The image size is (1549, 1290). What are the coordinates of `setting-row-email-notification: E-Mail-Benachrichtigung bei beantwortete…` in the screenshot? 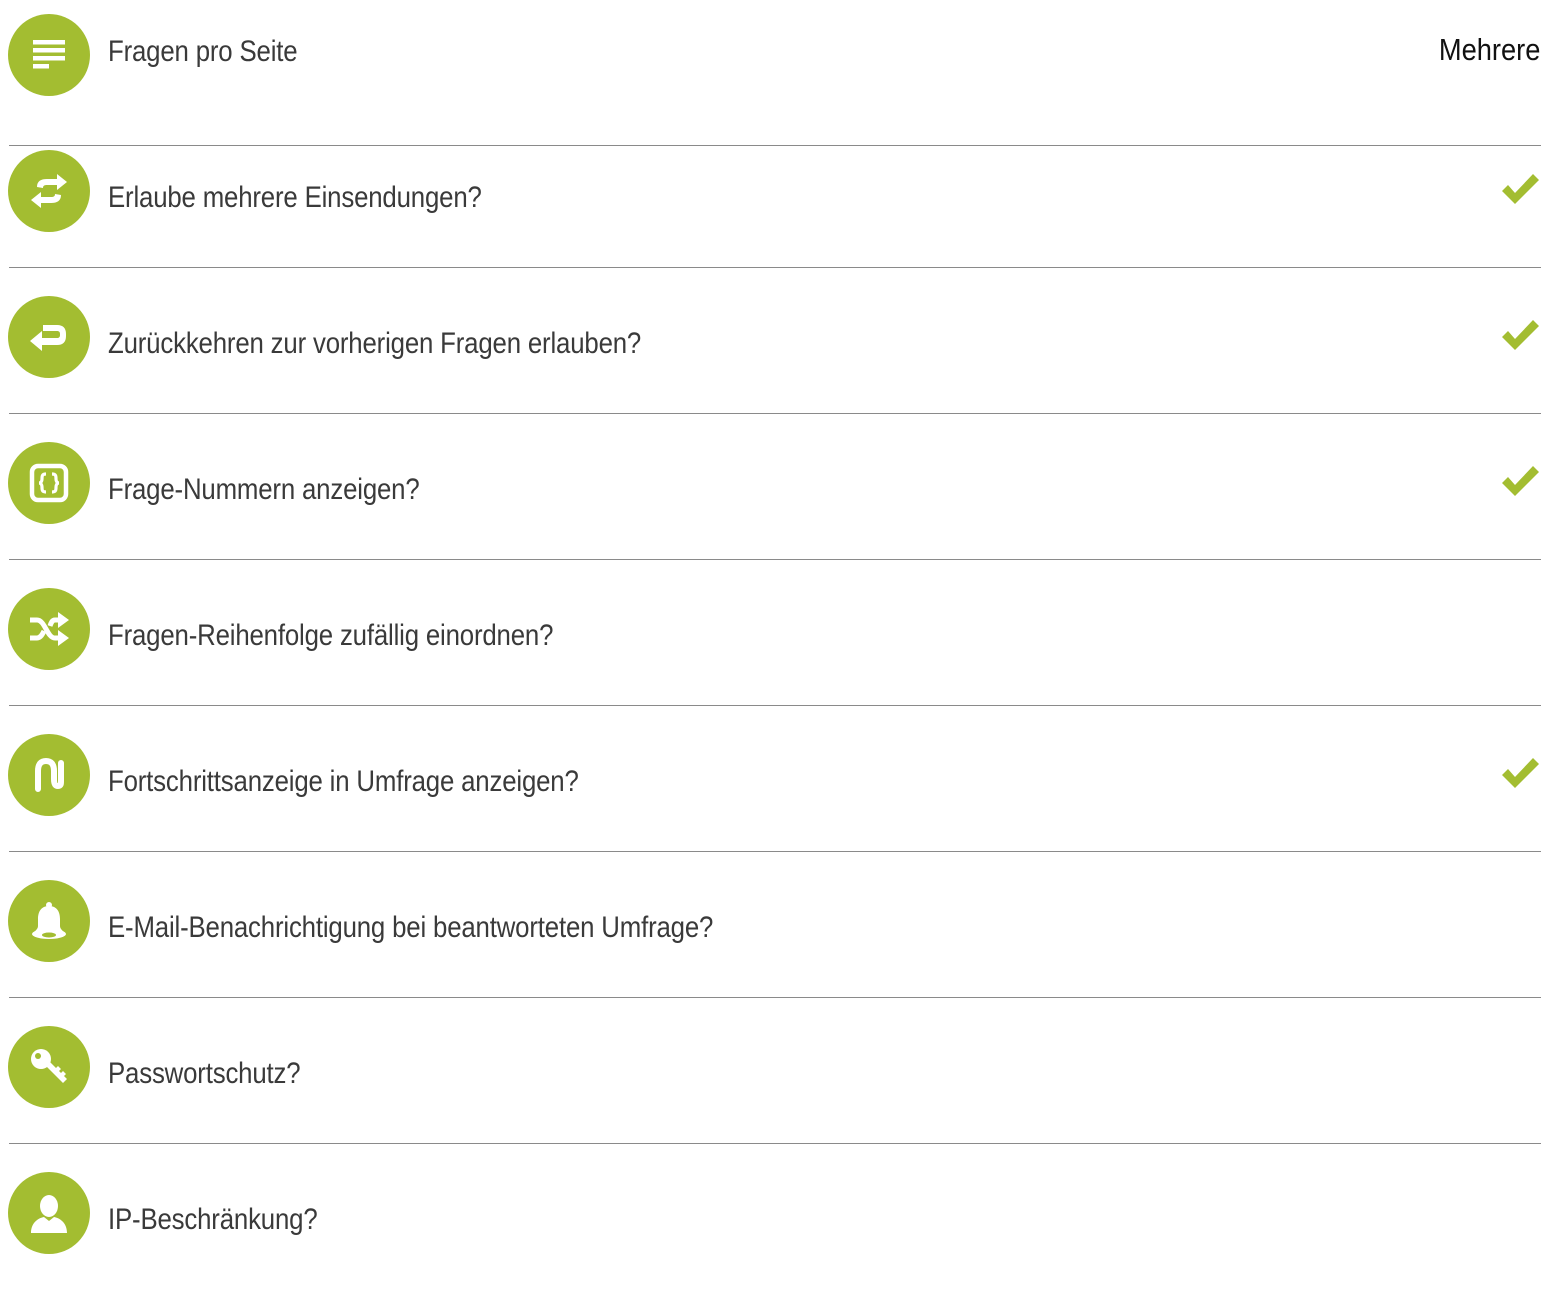 It's located at (774, 925).